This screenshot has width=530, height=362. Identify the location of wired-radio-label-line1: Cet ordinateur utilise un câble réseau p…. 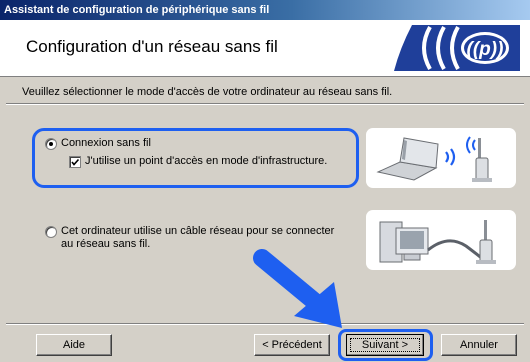
(198, 231).